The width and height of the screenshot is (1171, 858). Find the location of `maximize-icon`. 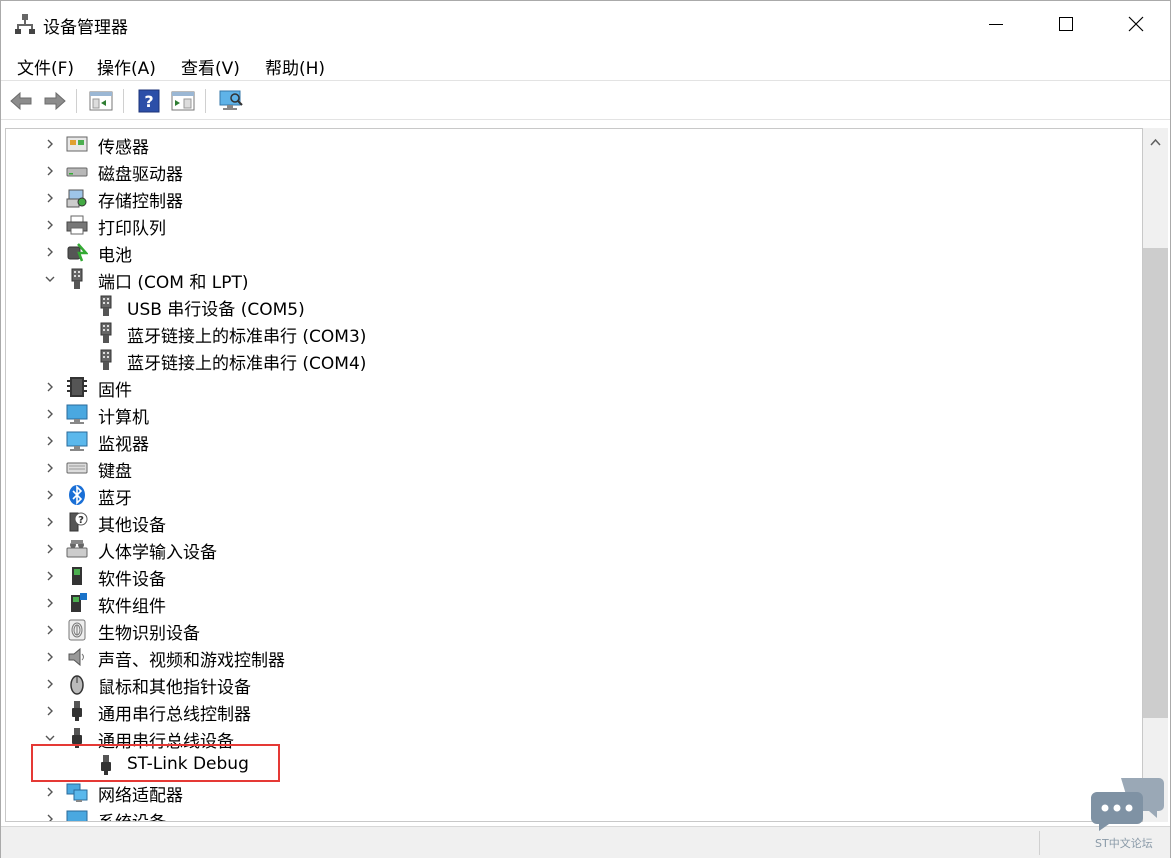

maximize-icon is located at coordinates (1066, 24).